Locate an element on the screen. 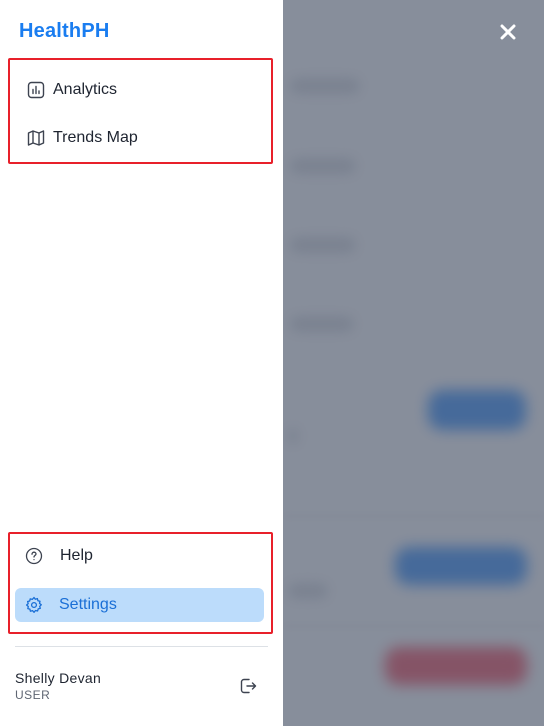 This screenshot has width=544, height=726. nav-item-label: Help is located at coordinates (76, 555).